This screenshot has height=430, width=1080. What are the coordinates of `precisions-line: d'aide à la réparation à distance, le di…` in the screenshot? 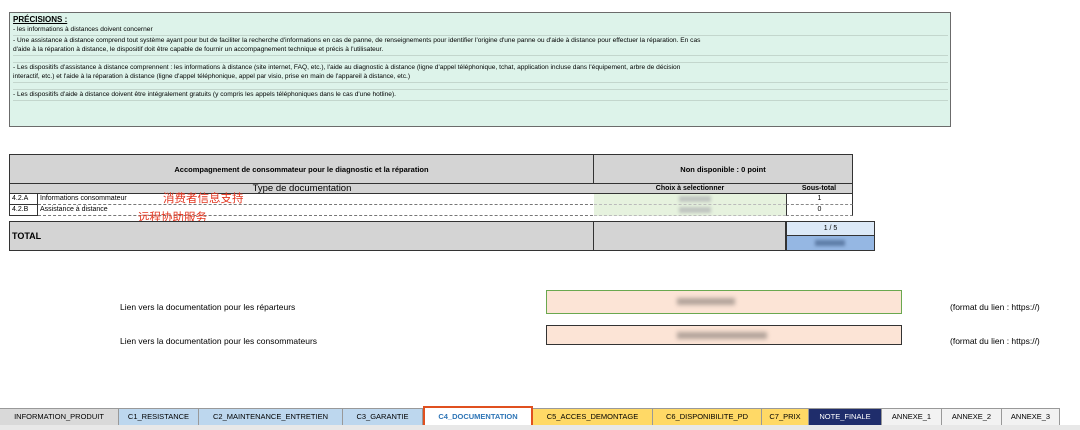 It's located at (480, 50).